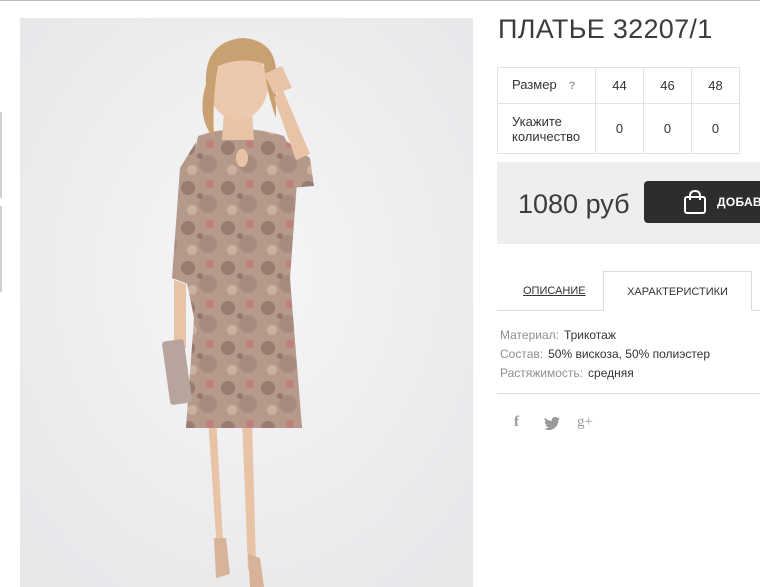 This screenshot has width=760, height=587. I want to click on add-to-cart-label: ДОБАВИТЬ, so click(738, 202).